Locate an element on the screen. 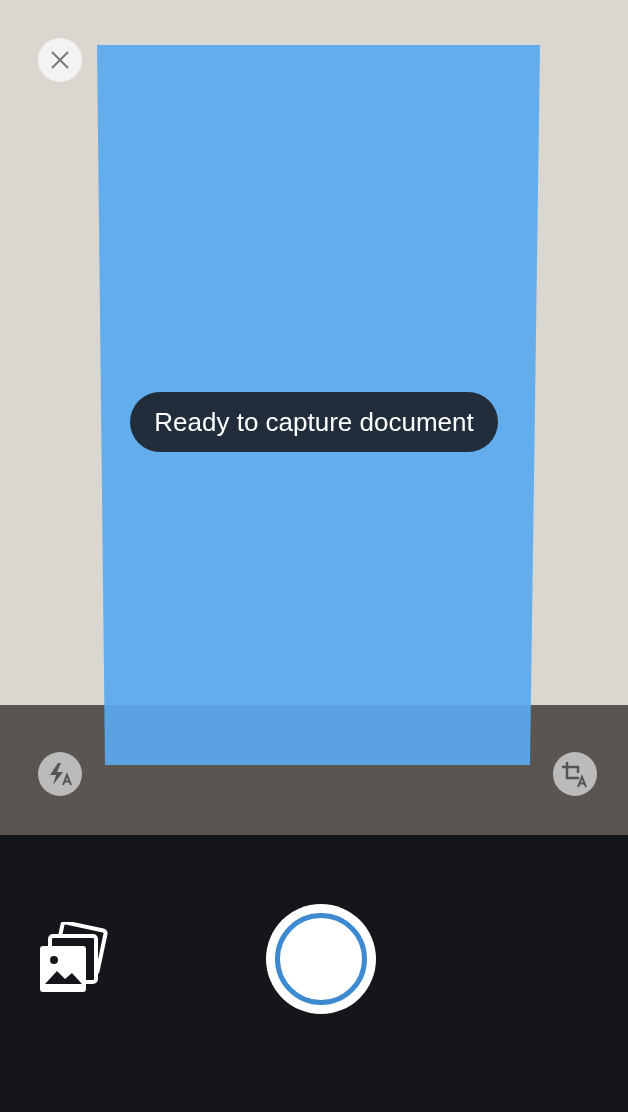 This screenshot has width=628, height=1112. flash-button is located at coordinates (60, 774).